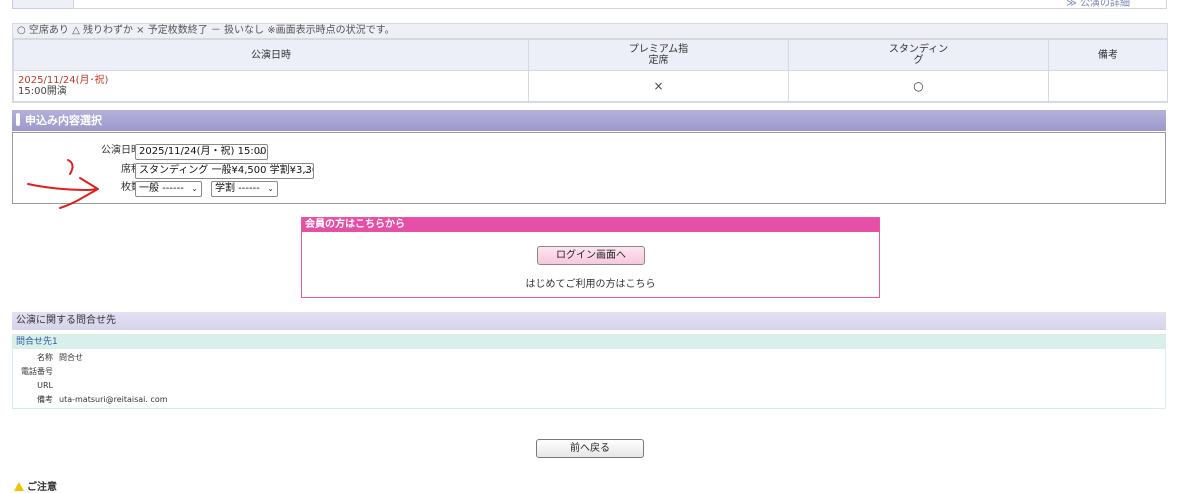  What do you see at coordinates (63, 184) in the screenshot?
I see `red-arrow-annotation` at bounding box center [63, 184].